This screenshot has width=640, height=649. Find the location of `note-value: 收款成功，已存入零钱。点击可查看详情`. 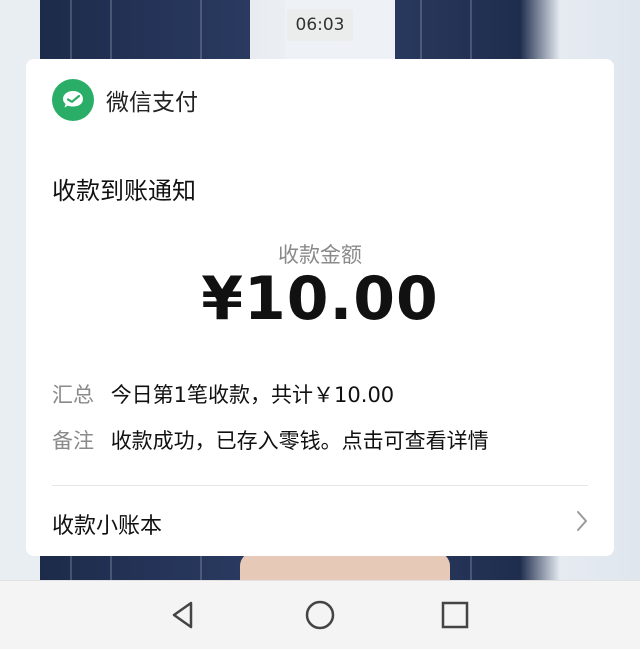

note-value: 收款成功，已存入零钱。点击可查看详情 is located at coordinates (299, 441).